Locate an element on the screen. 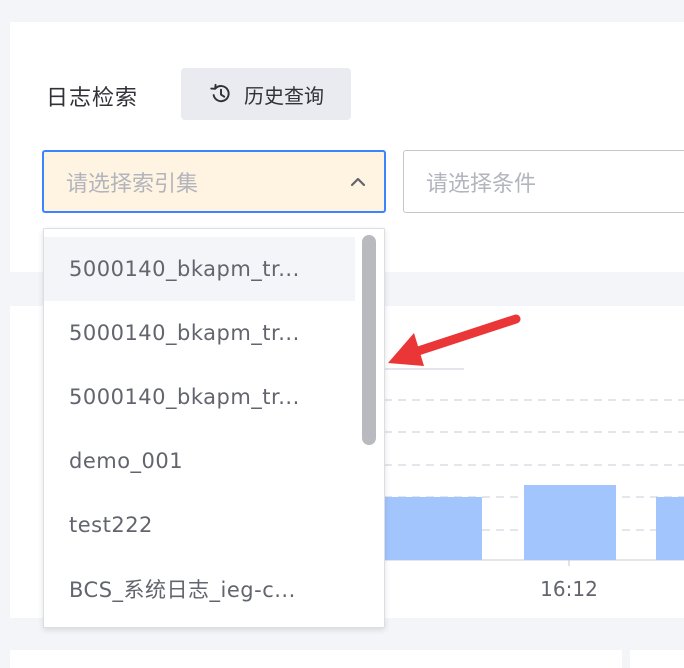  index-set-select: 请选择索引集 is located at coordinates (214, 181).